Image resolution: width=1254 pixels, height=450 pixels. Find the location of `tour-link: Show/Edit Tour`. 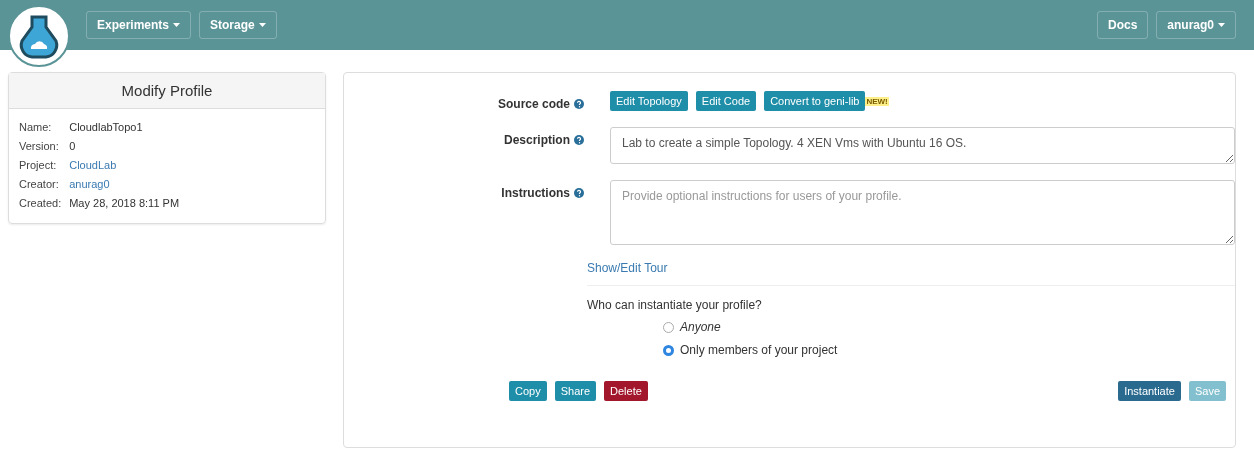

tour-link: Show/Edit Tour is located at coordinates (627, 268).